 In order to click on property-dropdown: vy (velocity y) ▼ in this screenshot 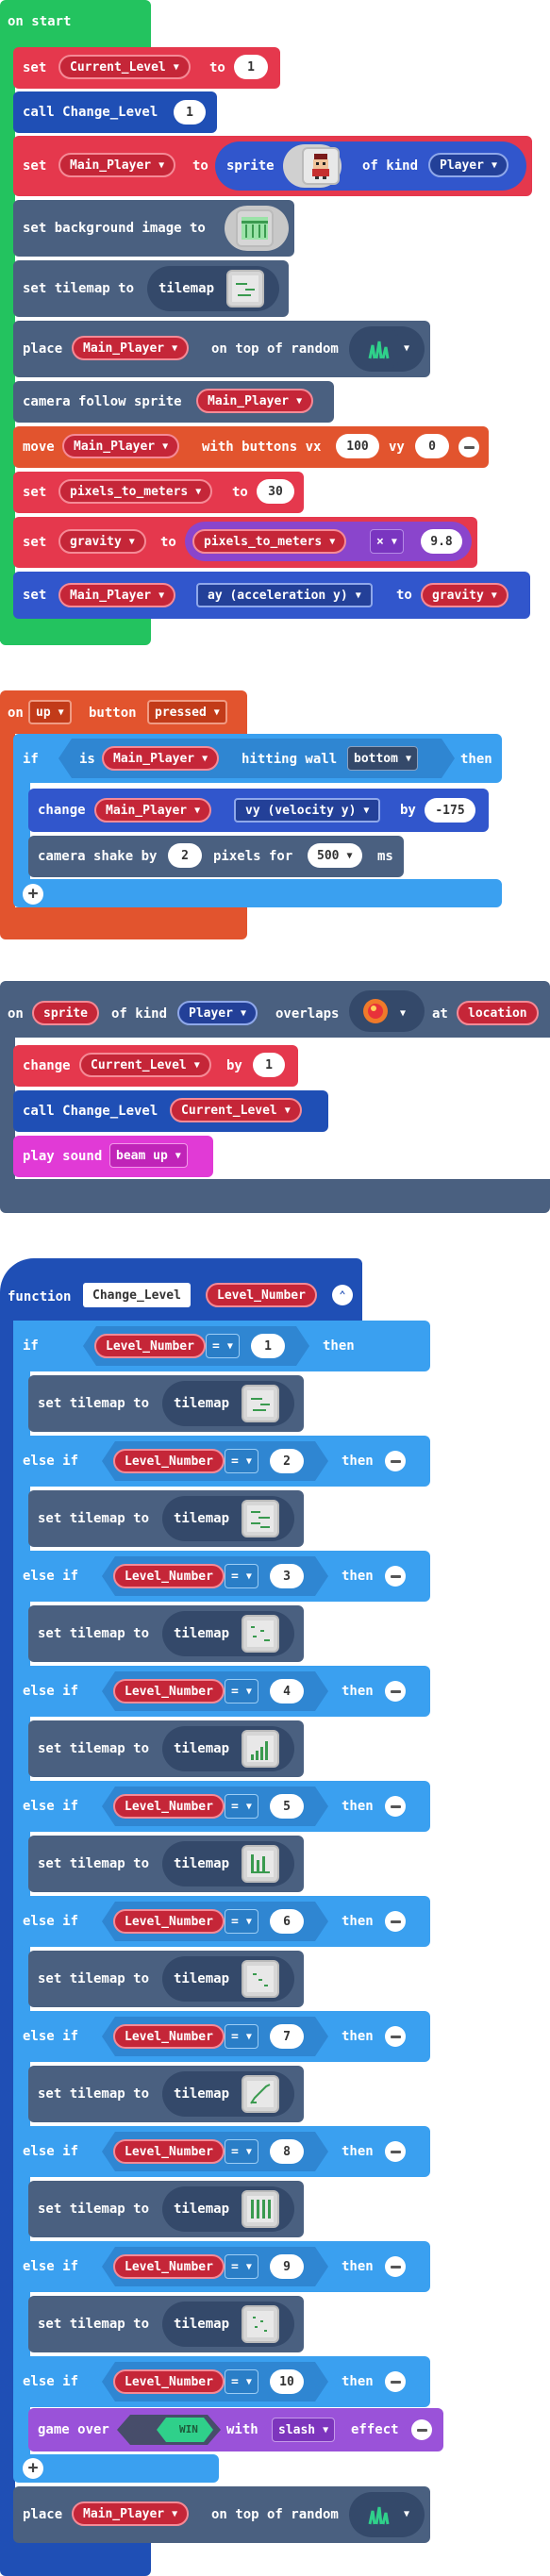, I will do `click(307, 810)`.